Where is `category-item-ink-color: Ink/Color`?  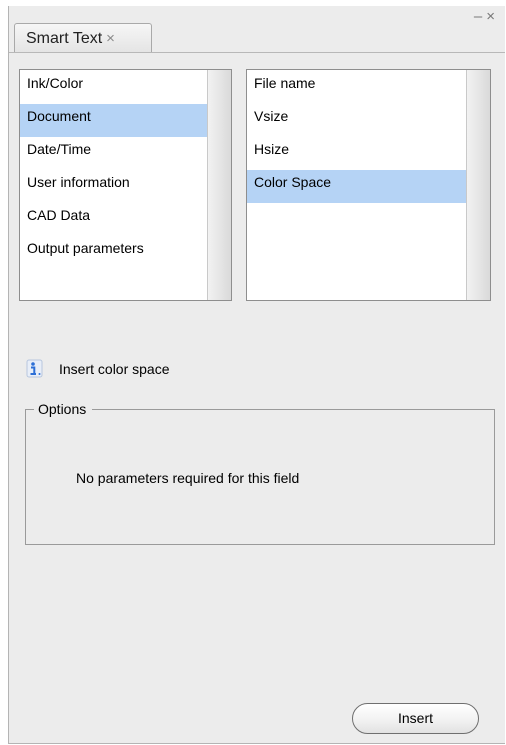 category-item-ink-color: Ink/Color is located at coordinates (113, 87).